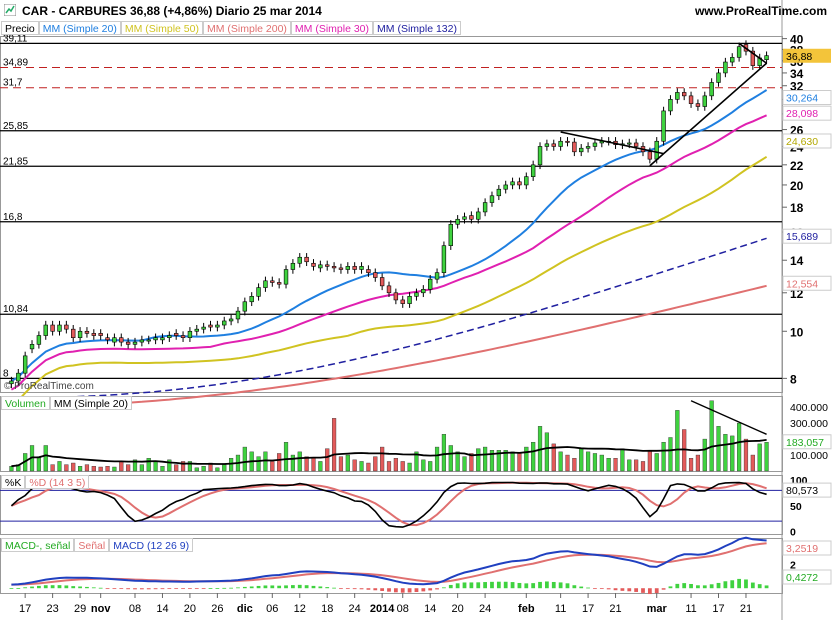  I want to click on legend-item: MM (Simple 30), so click(332, 28).